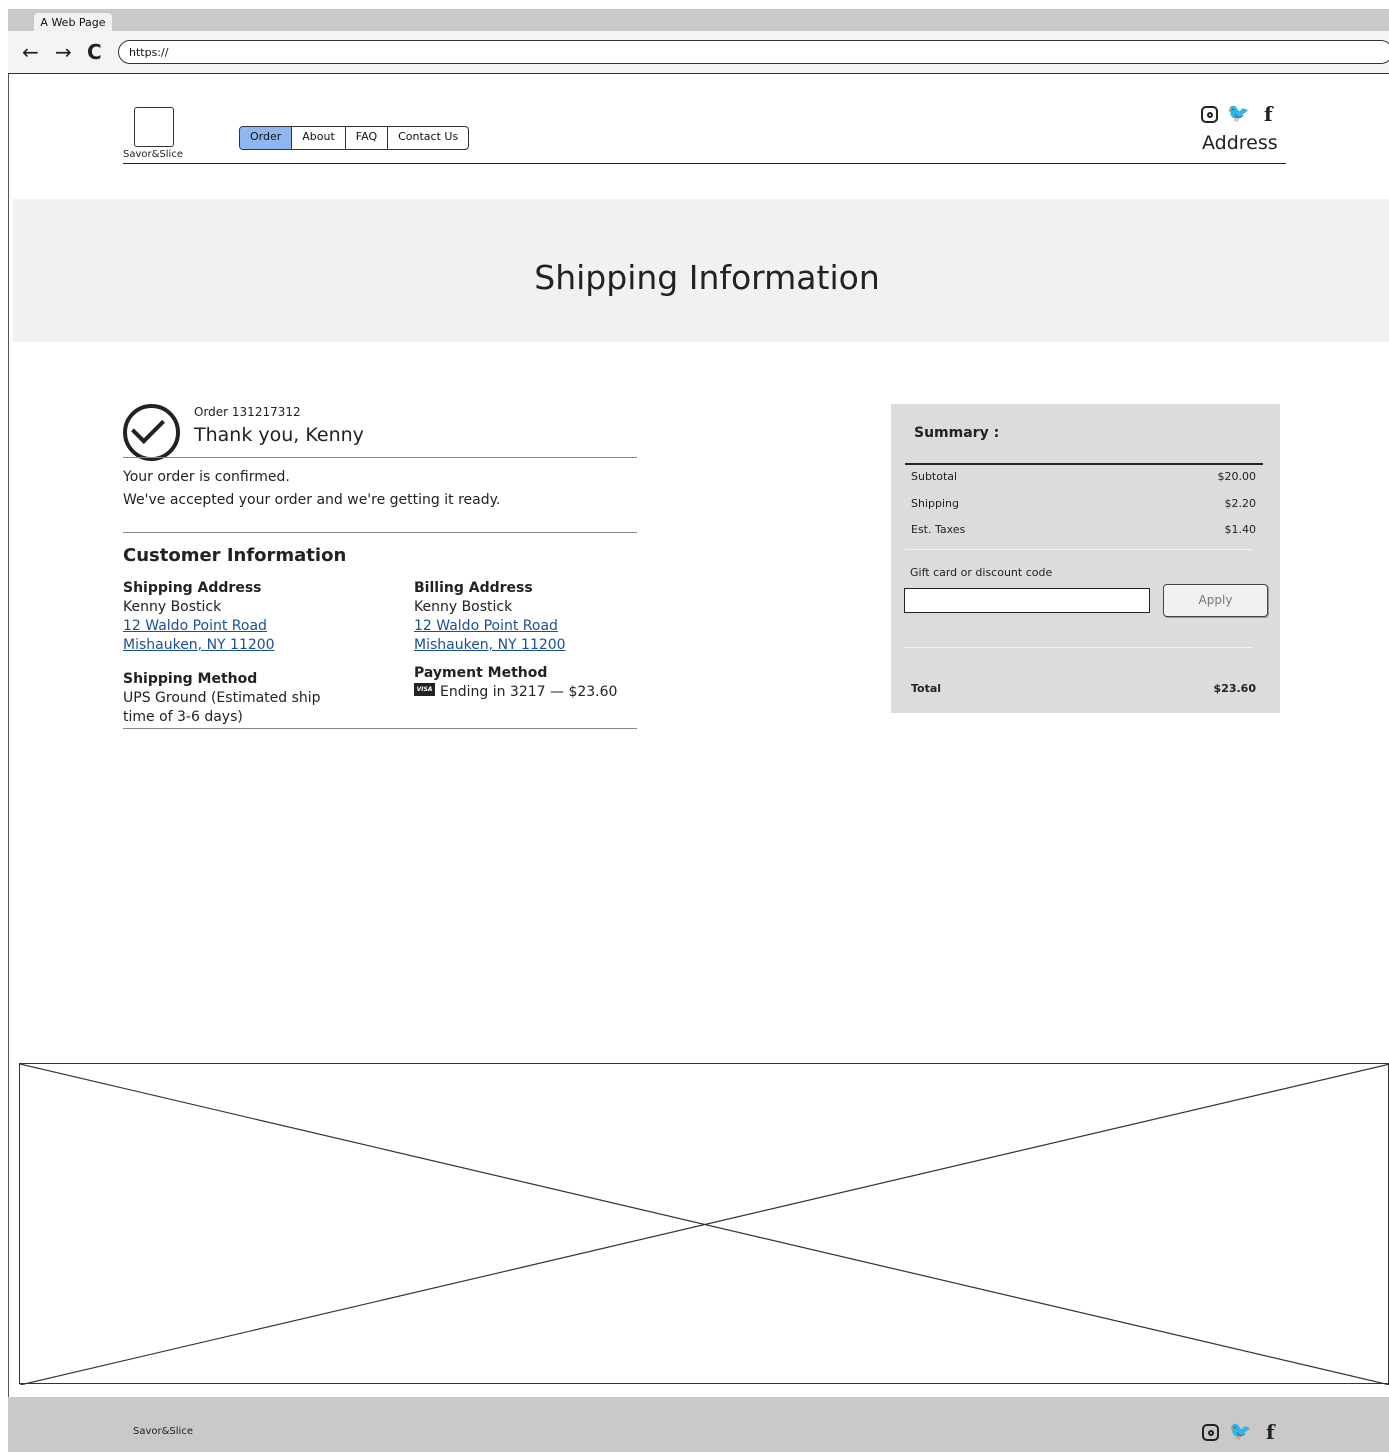 This screenshot has height=1452, width=1389. Describe the element at coordinates (153, 154) in the screenshot. I see `logo-text: Savor&Slice` at that location.